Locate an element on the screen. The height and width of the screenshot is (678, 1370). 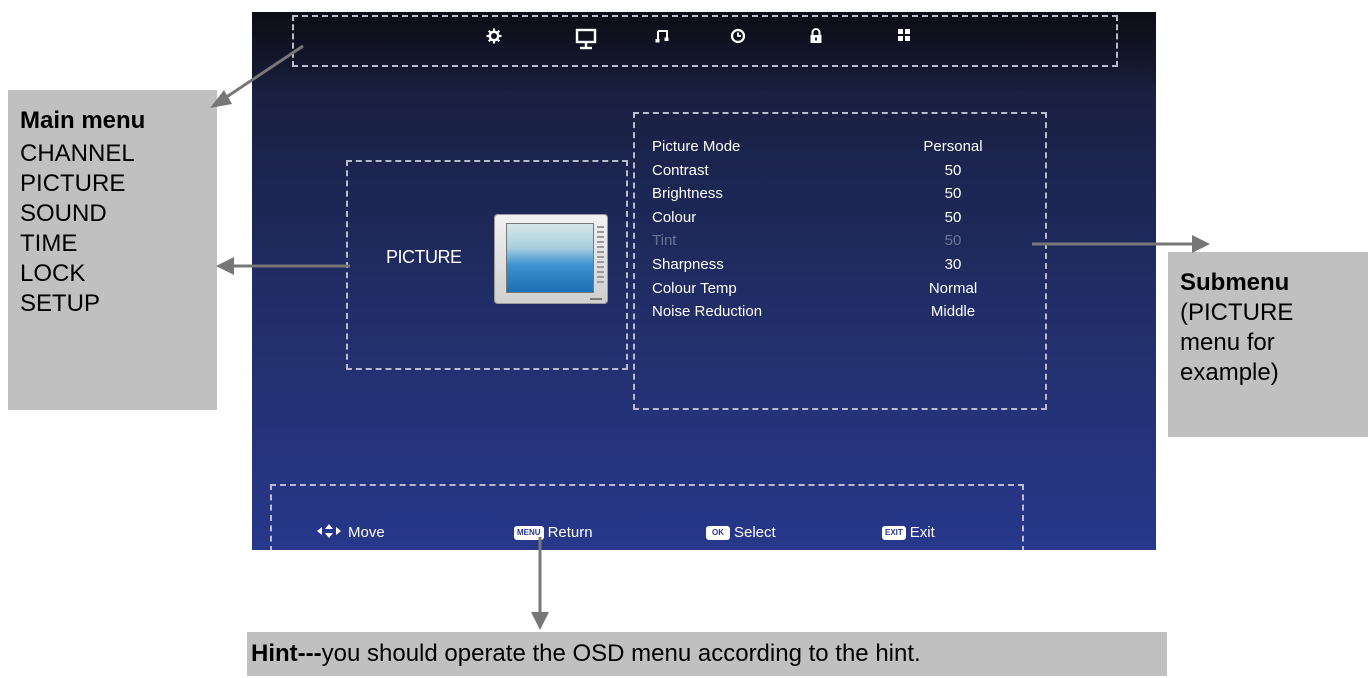
arrow-line is located at coordinates (262, 73).